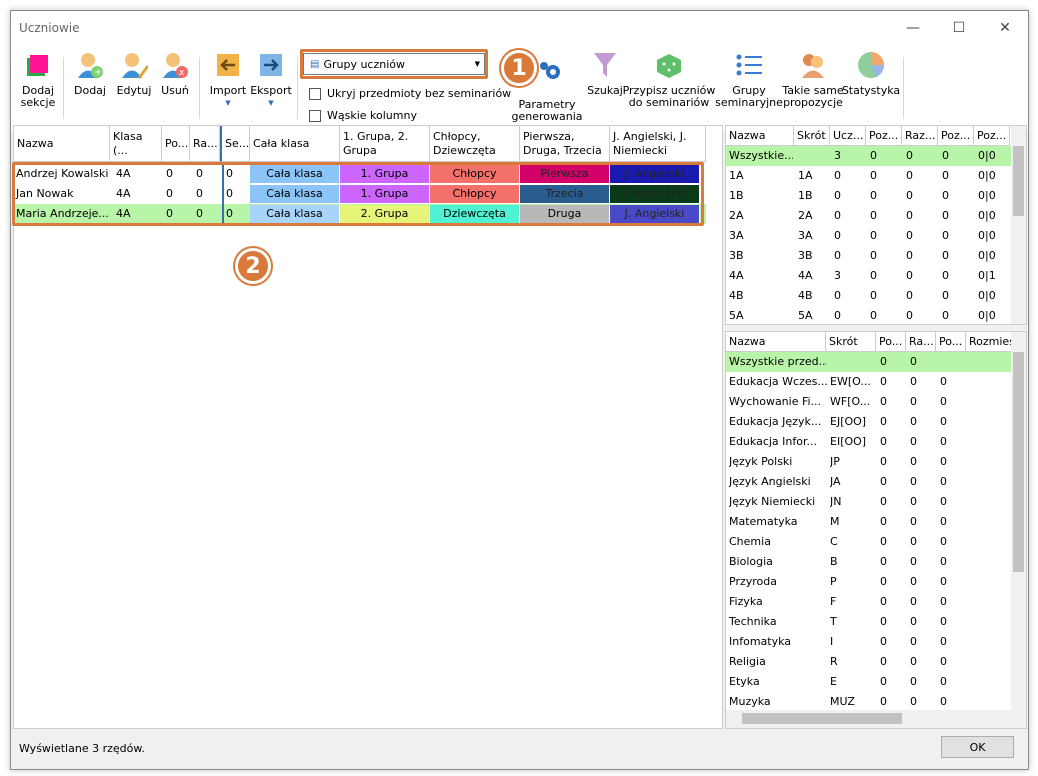  What do you see at coordinates (547, 91) in the screenshot?
I see `parameters-button: Parametry generowania` at bounding box center [547, 91].